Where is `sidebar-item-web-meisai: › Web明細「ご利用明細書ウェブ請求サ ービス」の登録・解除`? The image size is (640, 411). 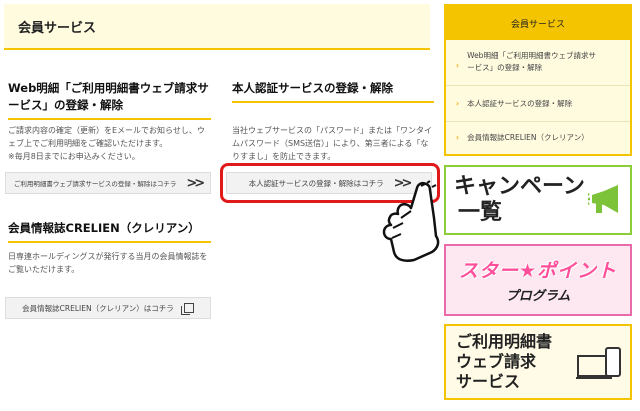
sidebar-item-web-meisai: › Web明細「ご利用明細書ウェブ請求サ ービス」の登録・解除 is located at coordinates (538, 63).